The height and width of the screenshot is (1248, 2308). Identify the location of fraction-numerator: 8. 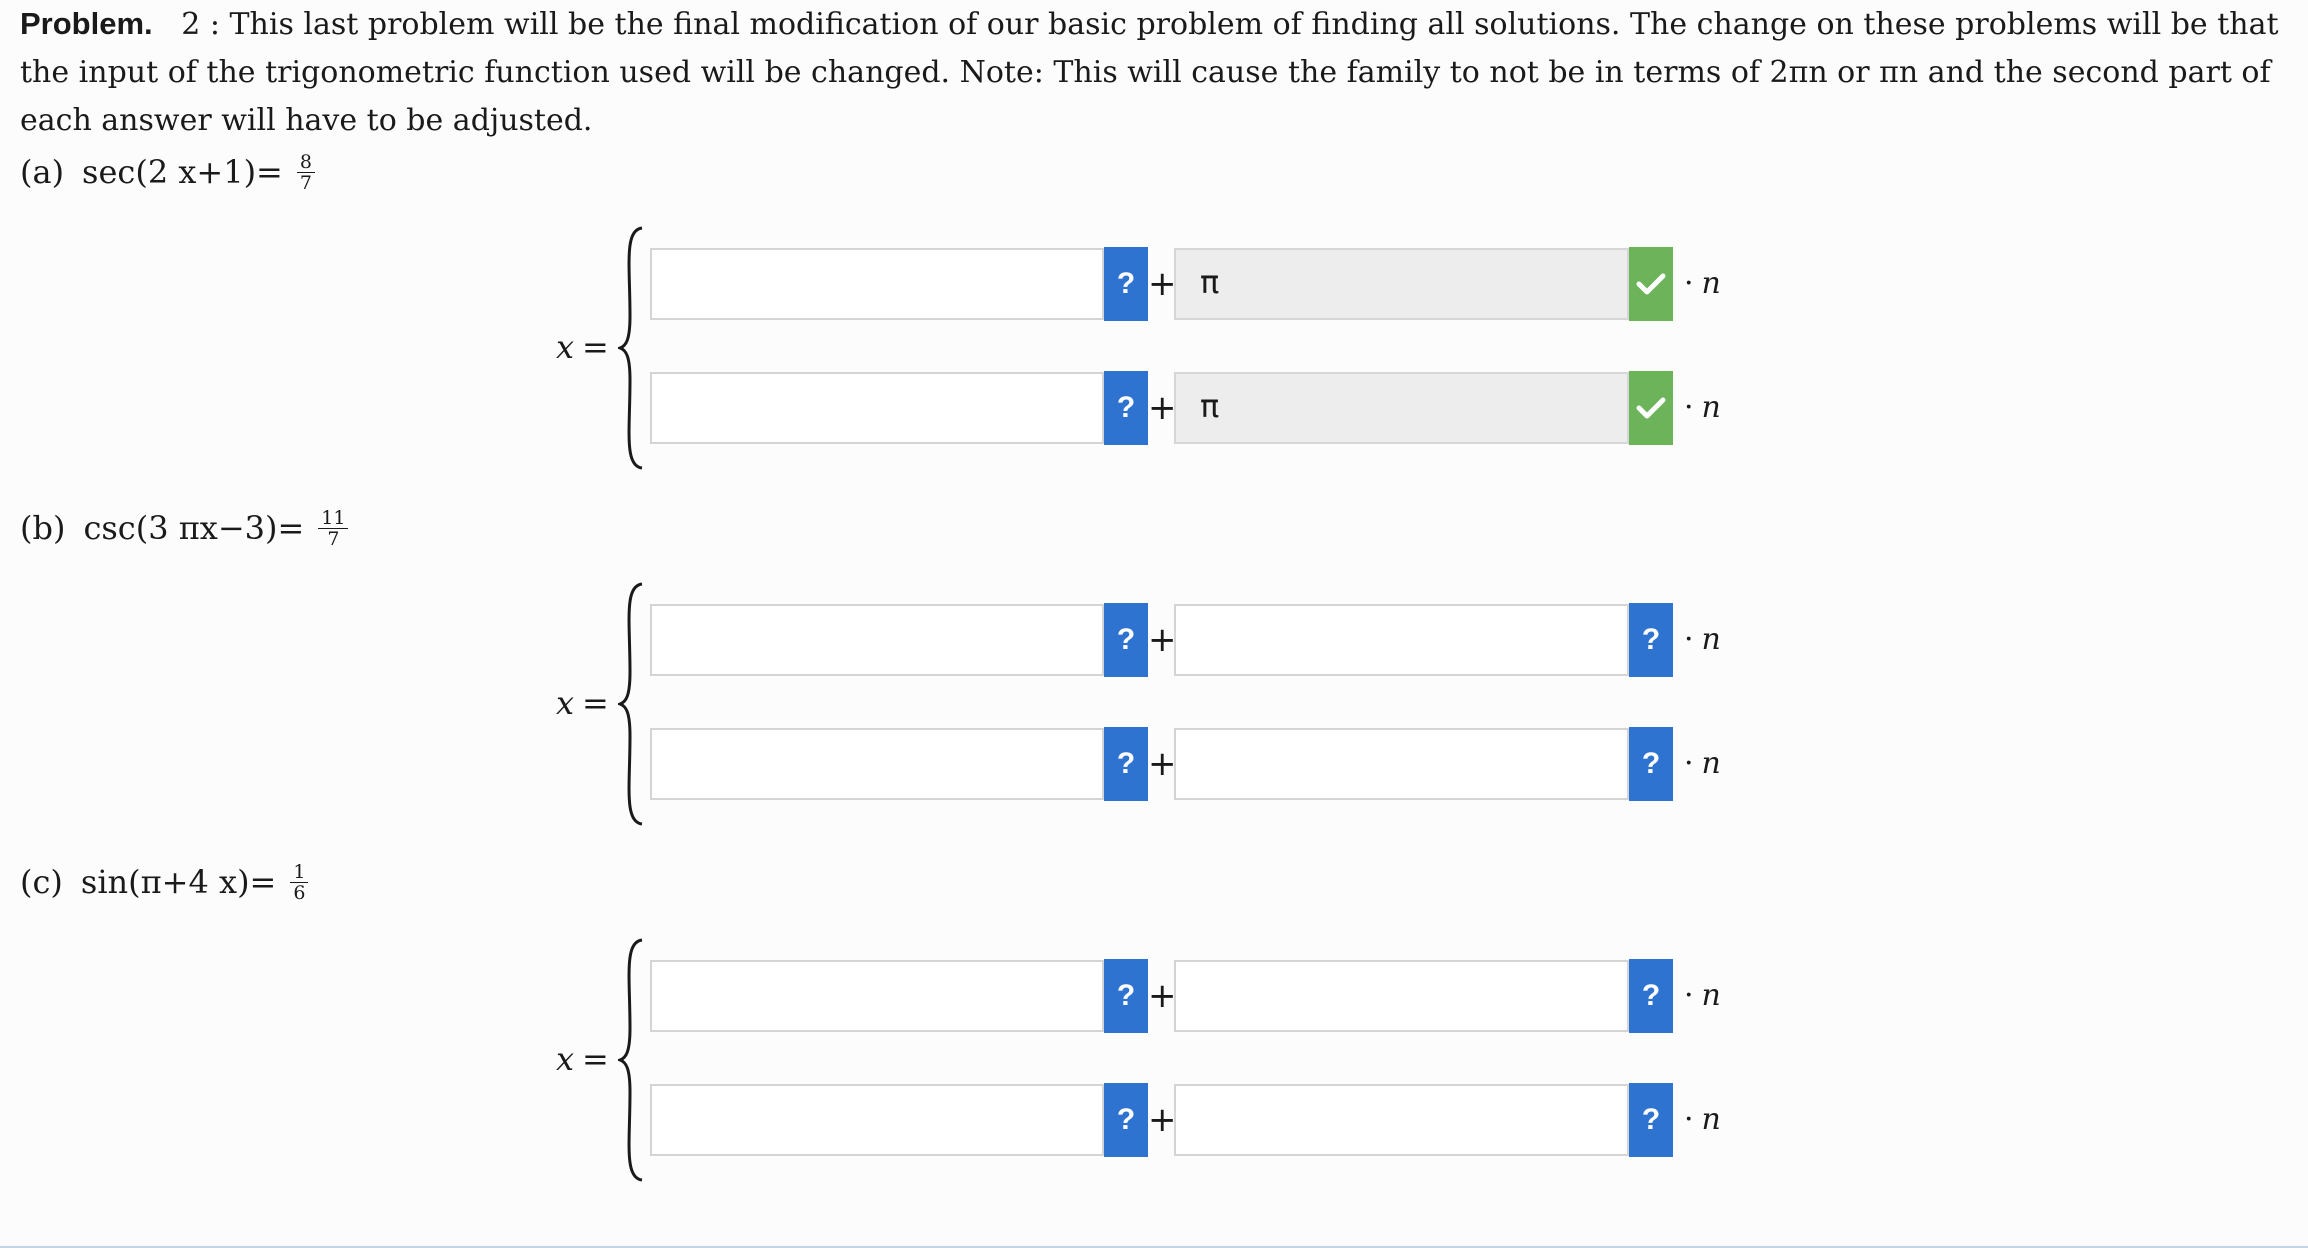
(305, 162).